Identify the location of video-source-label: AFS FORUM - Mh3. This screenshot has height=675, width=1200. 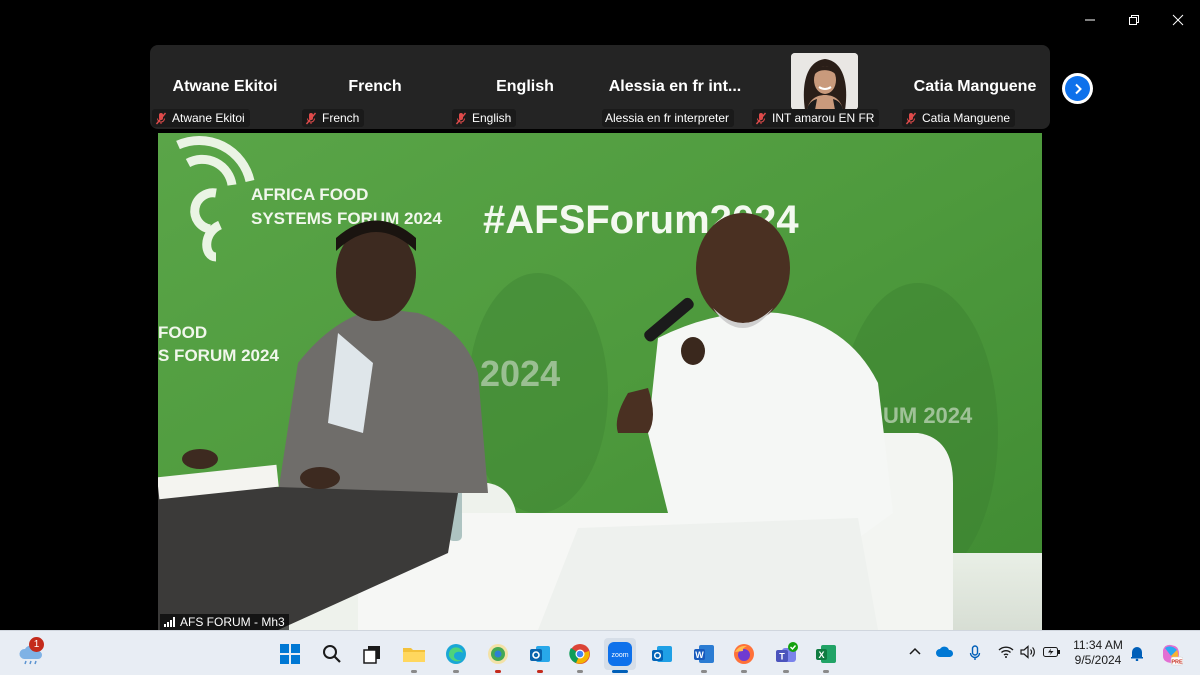
(224, 622).